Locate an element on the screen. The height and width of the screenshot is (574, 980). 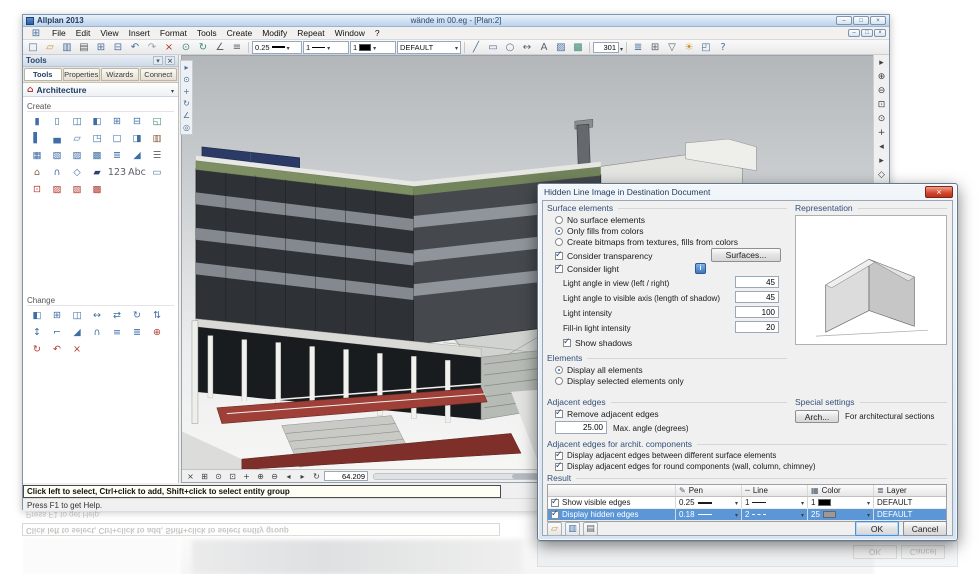
line-cell: 2 is located at coordinates (775, 514).